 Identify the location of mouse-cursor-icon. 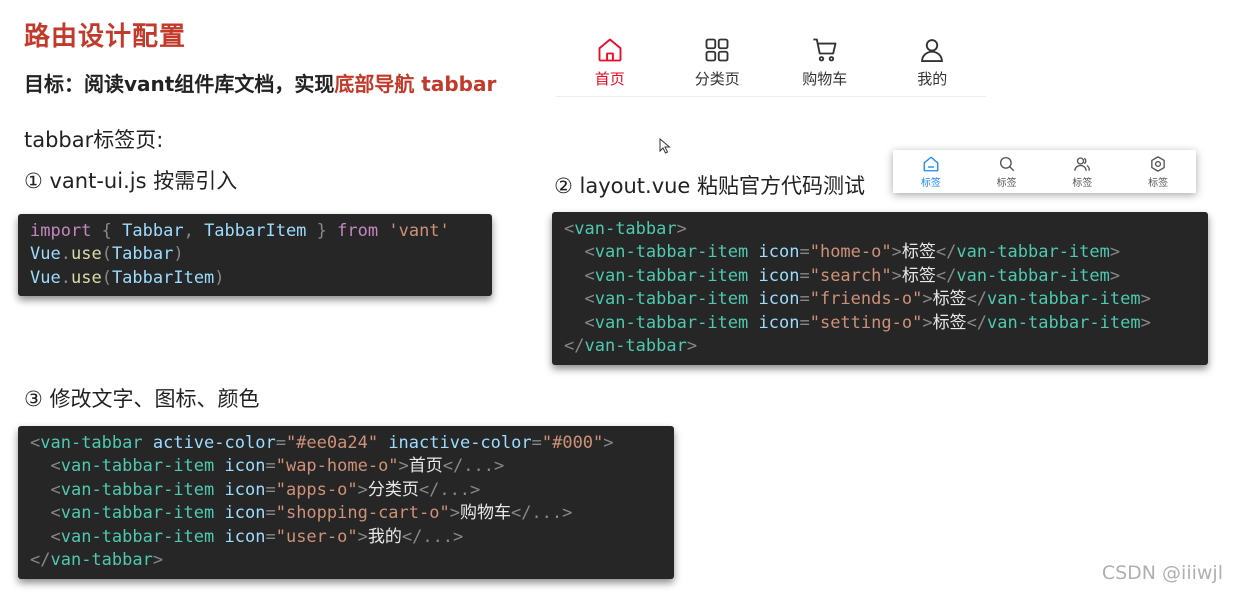
(665, 146).